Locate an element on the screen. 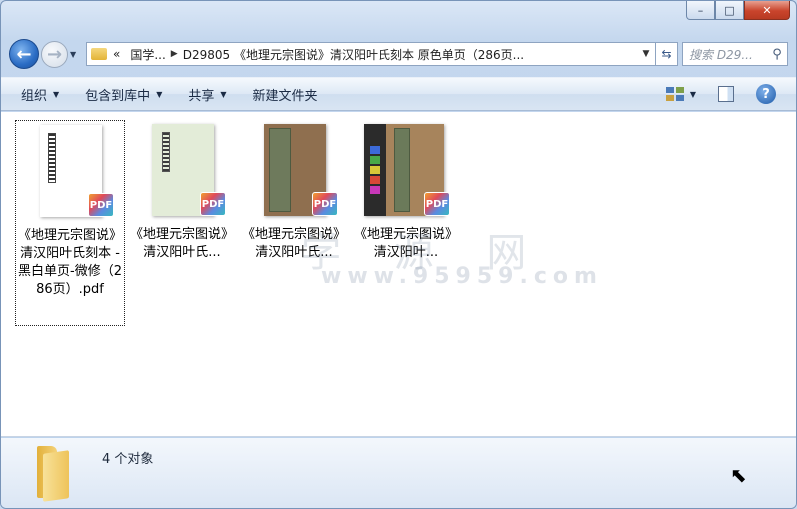  change-view-icon is located at coordinates (674, 94).